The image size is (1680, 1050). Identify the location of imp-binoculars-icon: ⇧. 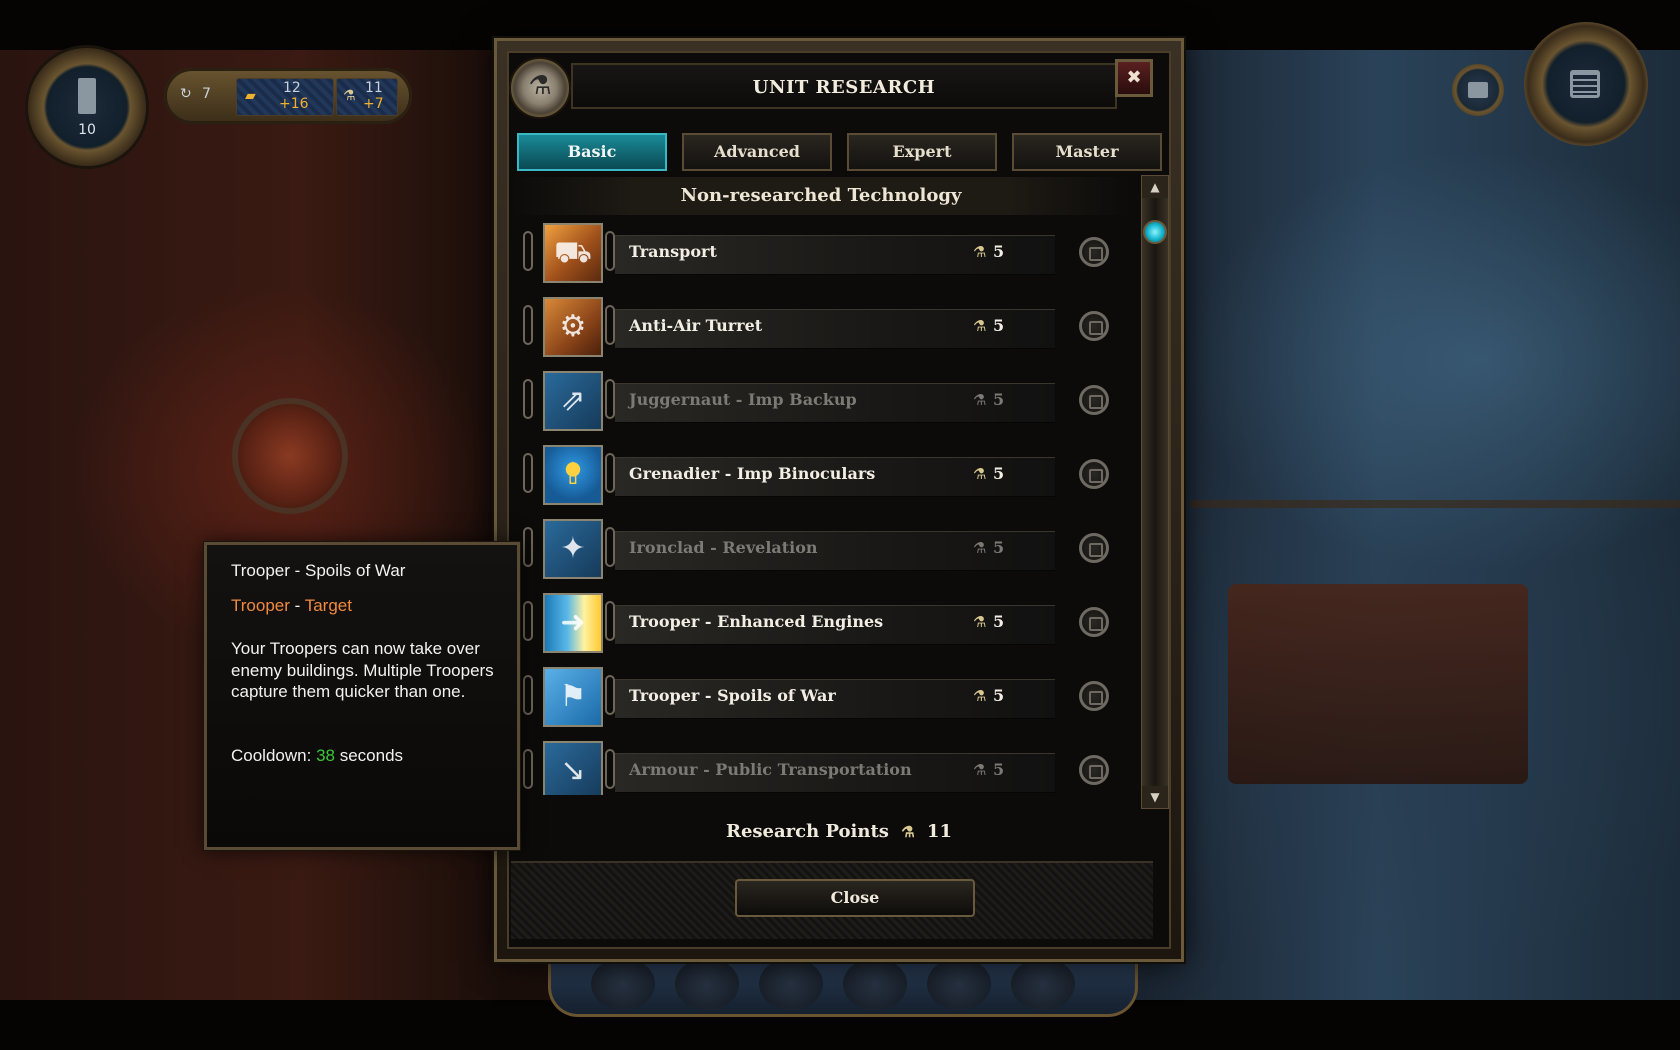
(573, 475).